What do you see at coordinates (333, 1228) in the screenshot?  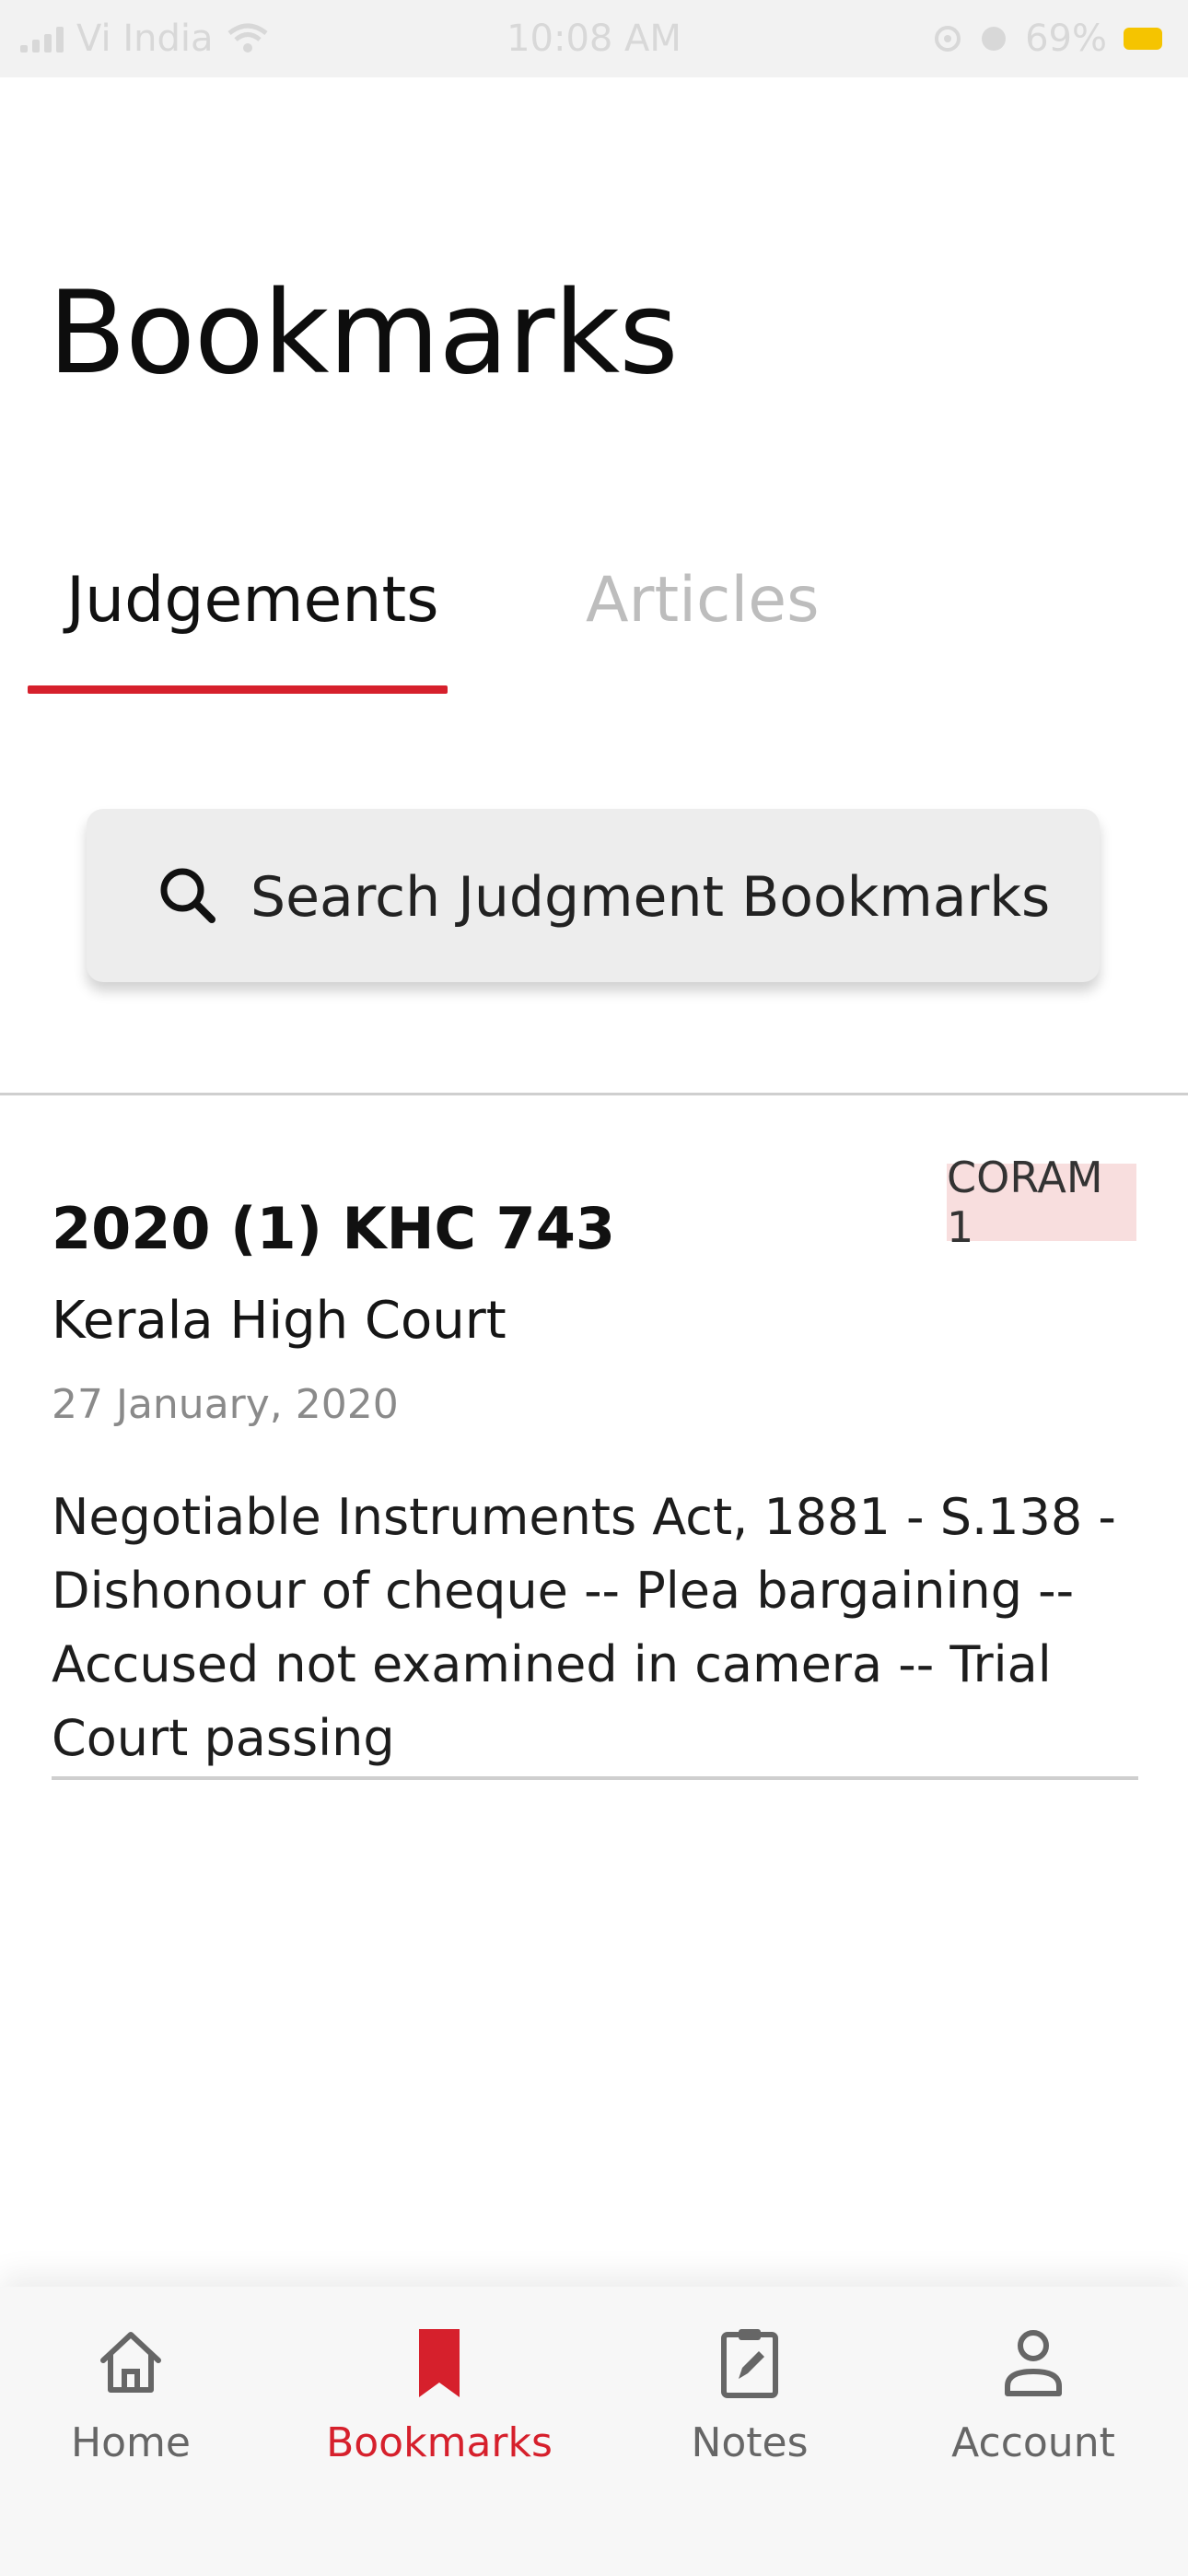 I see `citation: 2020 (1) KHC 743` at bounding box center [333, 1228].